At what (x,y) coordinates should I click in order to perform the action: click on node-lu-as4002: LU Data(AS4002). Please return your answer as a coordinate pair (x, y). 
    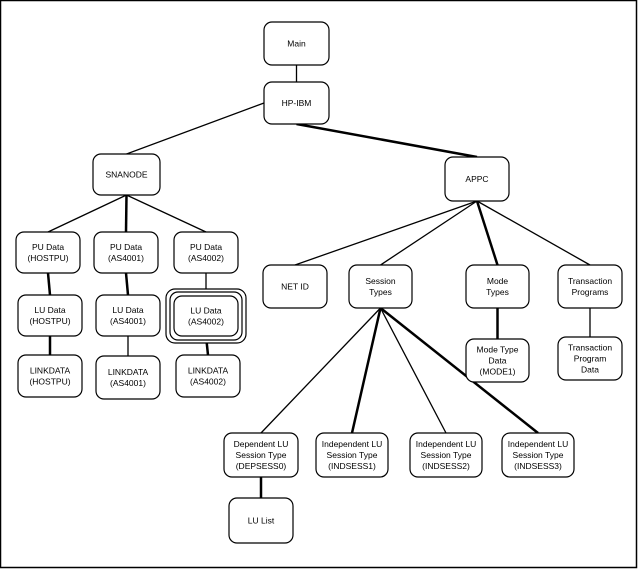
    Looking at the image, I should click on (206, 316).